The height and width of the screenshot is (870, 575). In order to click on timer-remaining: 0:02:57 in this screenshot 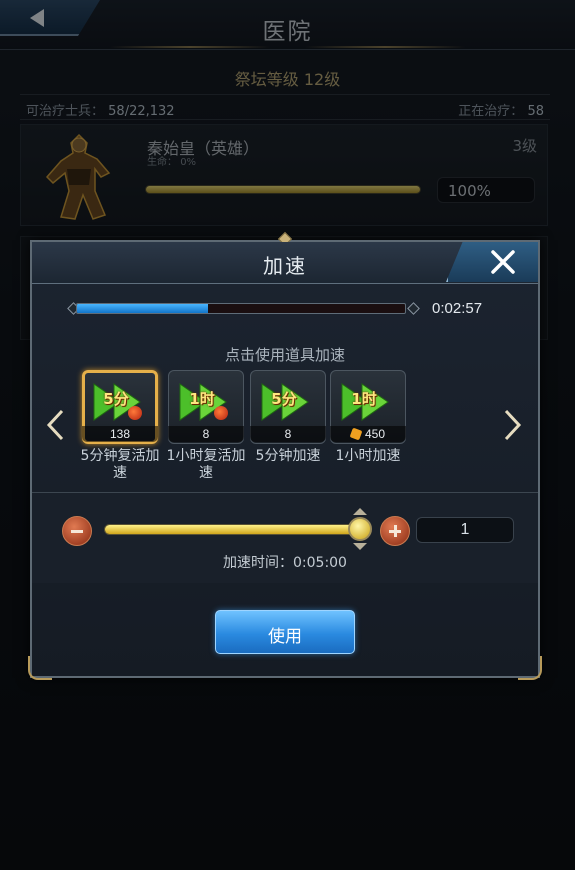, I will do `click(457, 308)`.